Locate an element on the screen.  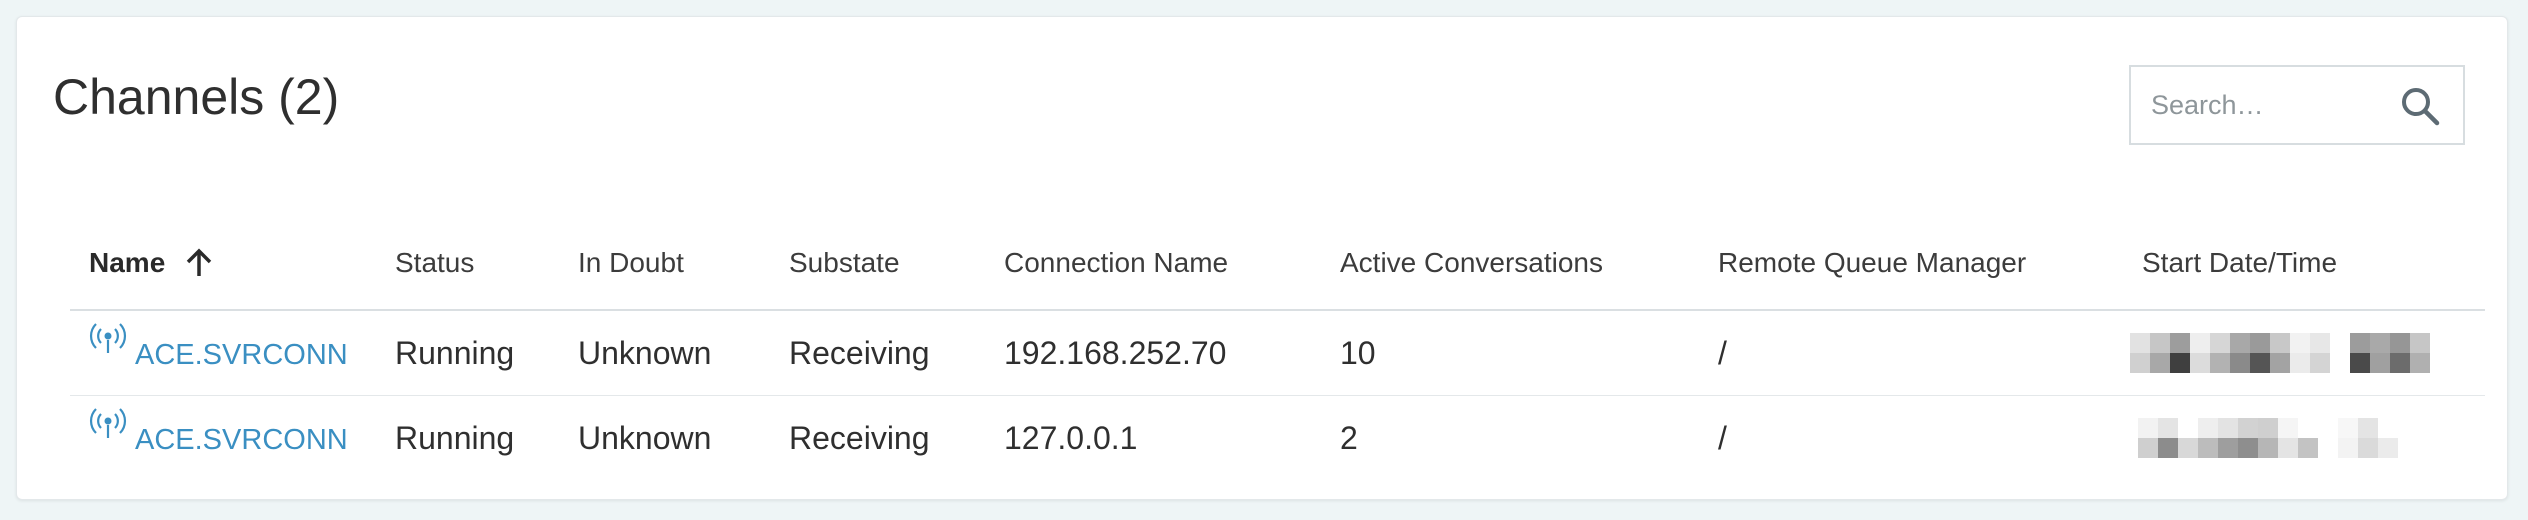
arrow-up-icon is located at coordinates (199, 263).